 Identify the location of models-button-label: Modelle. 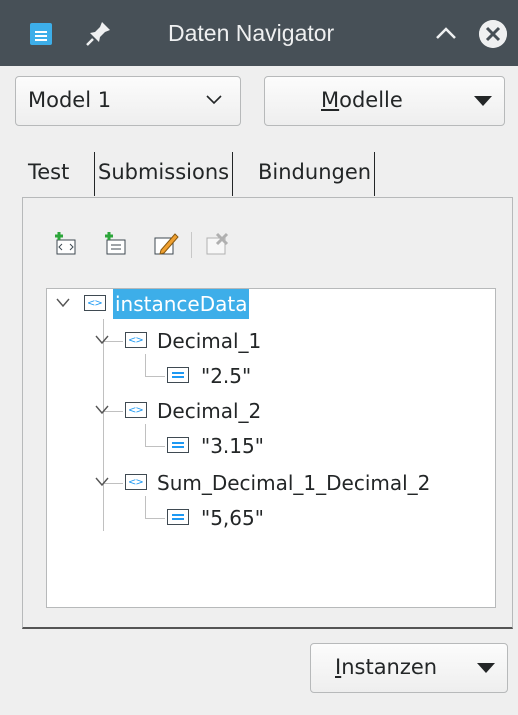
(362, 100).